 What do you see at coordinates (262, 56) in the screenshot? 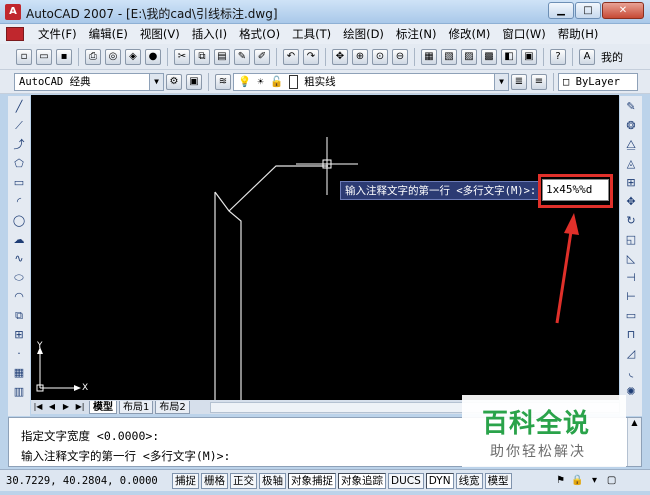
I see `block-editor-icon: ✐` at bounding box center [262, 56].